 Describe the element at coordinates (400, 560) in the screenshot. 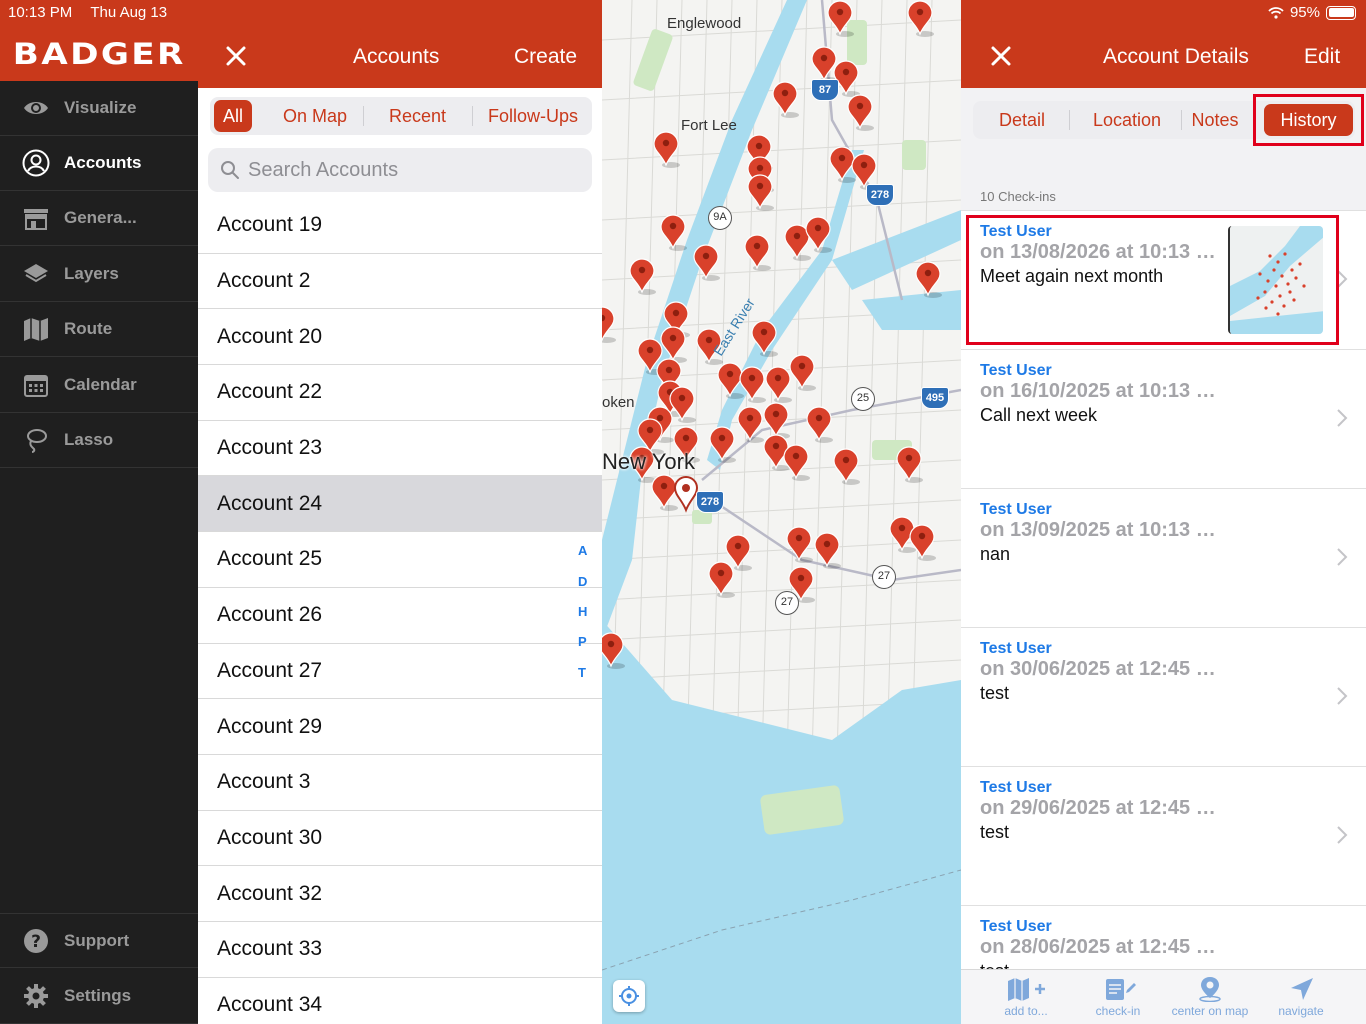

I see `account-row: Account 25` at that location.